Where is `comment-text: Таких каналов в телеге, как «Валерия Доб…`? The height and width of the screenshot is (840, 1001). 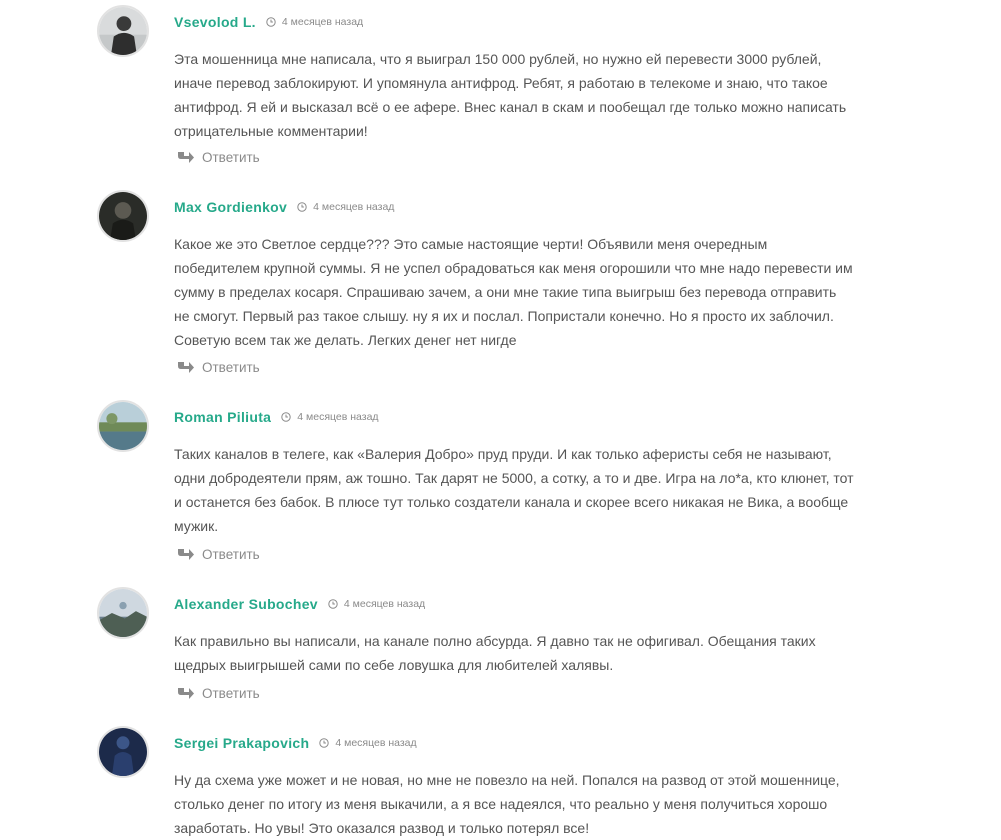
comment-text: Таких каналов в телеге, как «Валерия Доб… is located at coordinates (514, 490).